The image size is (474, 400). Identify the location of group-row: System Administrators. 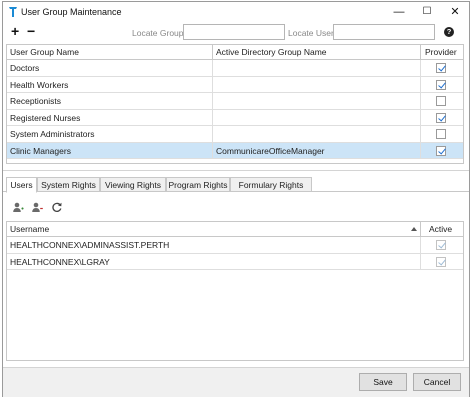
(235, 134).